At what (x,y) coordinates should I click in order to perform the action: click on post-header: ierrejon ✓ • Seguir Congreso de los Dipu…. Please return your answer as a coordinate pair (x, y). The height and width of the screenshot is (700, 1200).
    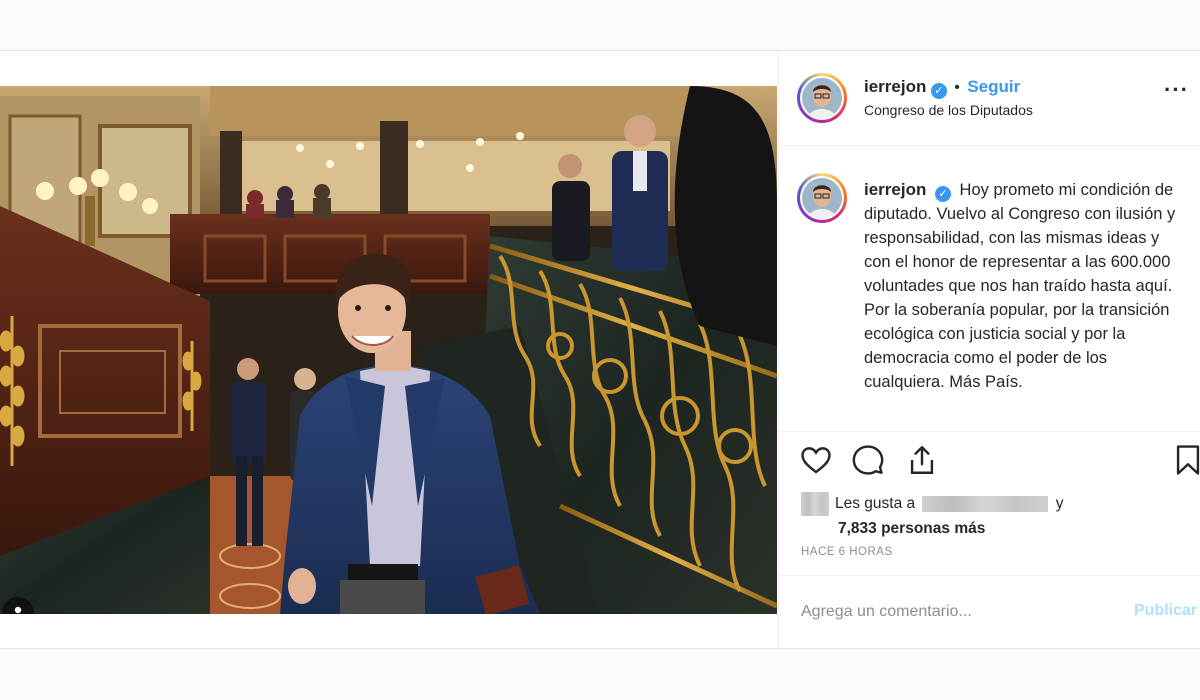
    Looking at the image, I should click on (989, 98).